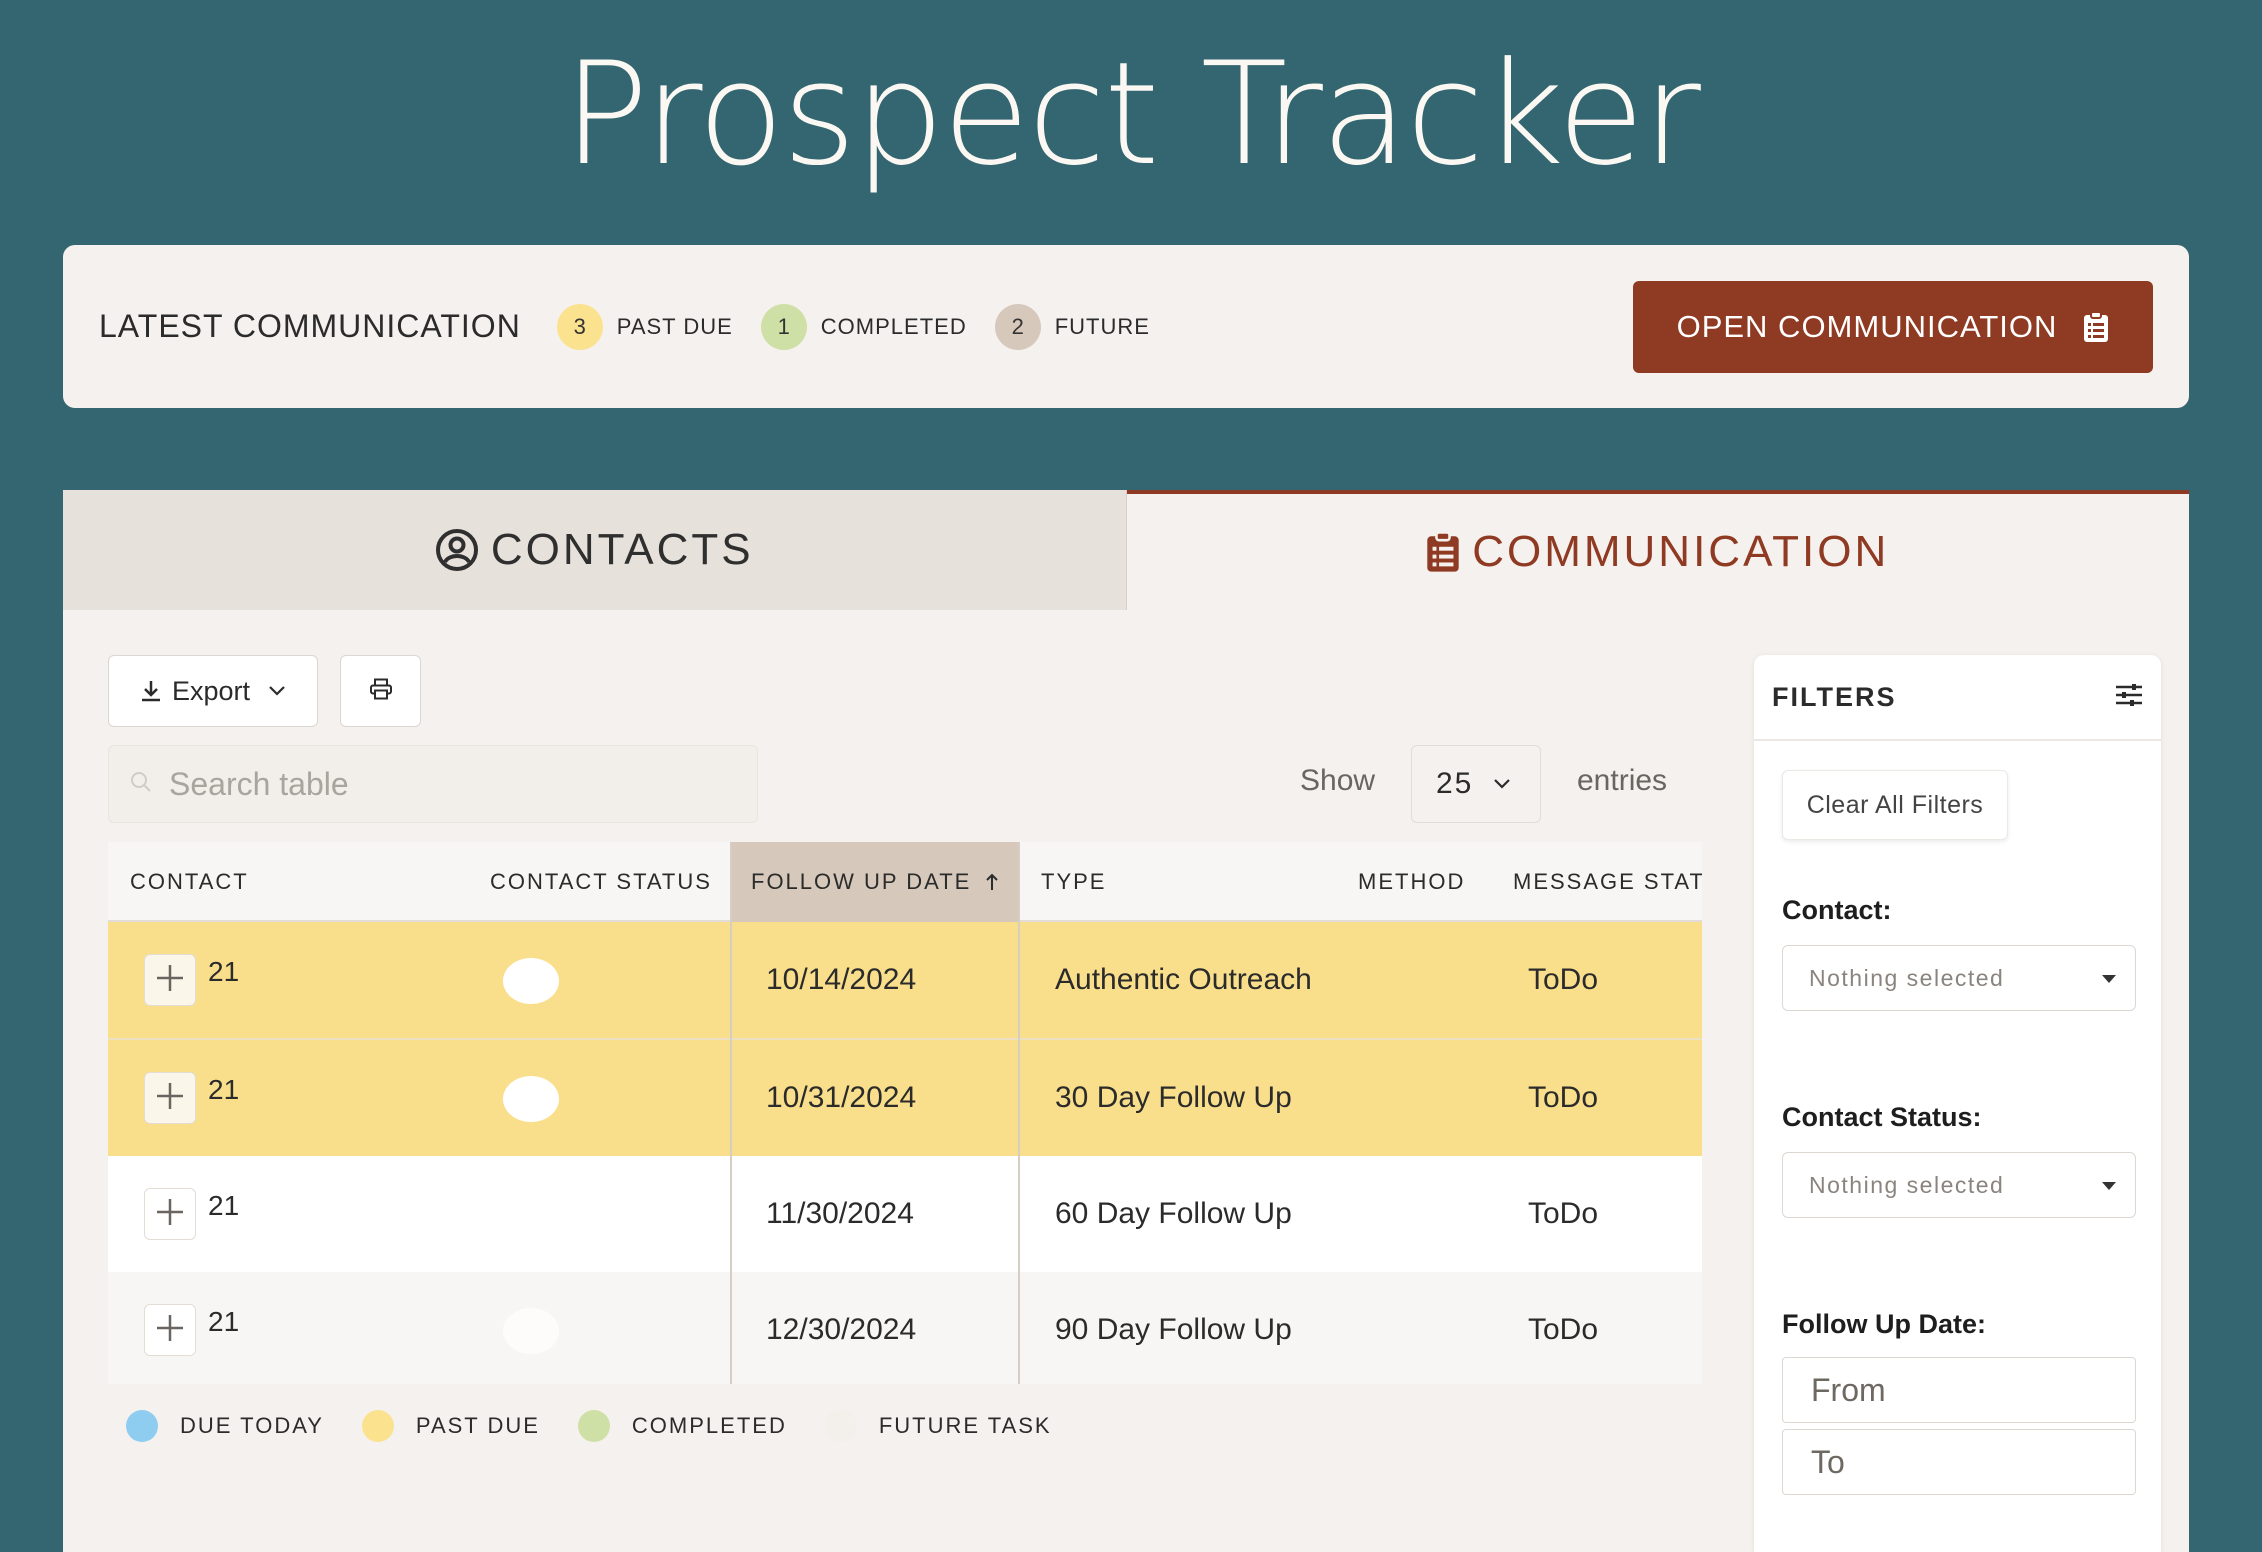 The image size is (2262, 1552). I want to click on future-label: FUTURE, so click(1102, 326).